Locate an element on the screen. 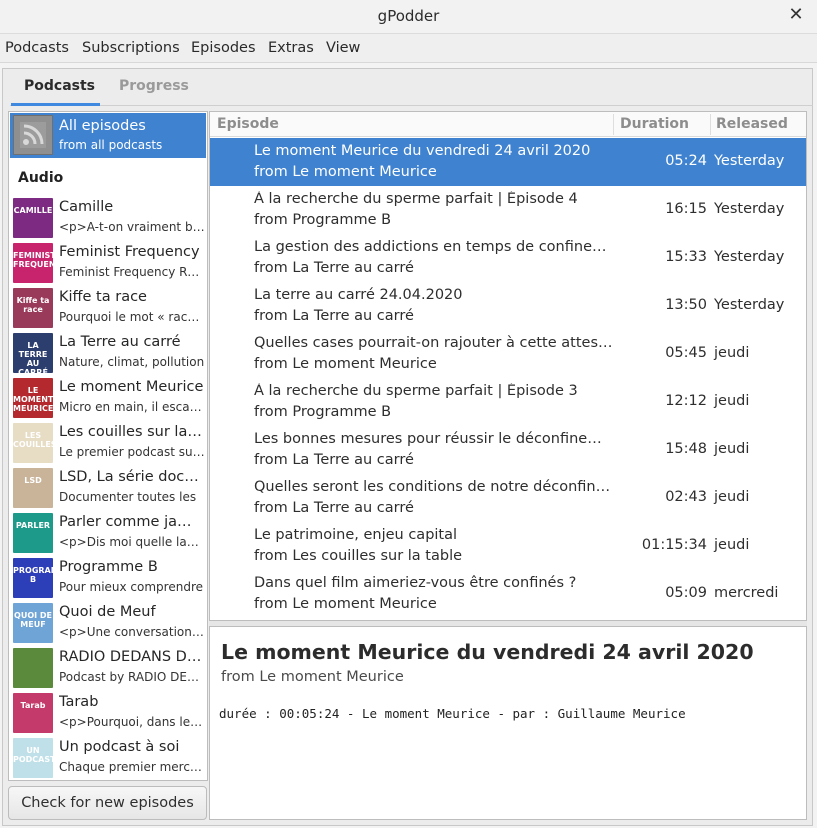 The height and width of the screenshot is (828, 817). episode-title: Le patrimoine, enjeu capital is located at coordinates (356, 535).